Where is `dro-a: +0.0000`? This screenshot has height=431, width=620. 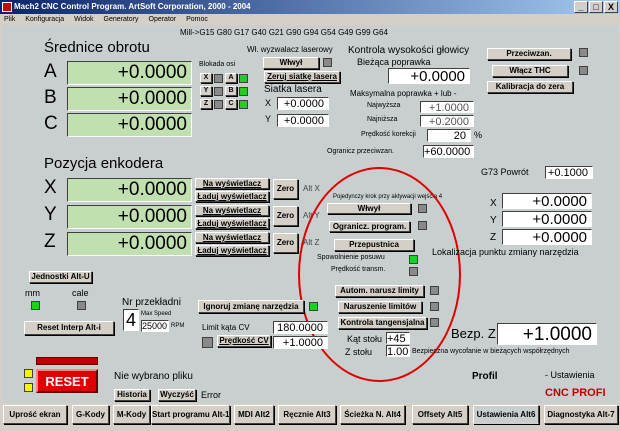 dro-a: +0.0000 is located at coordinates (129, 73).